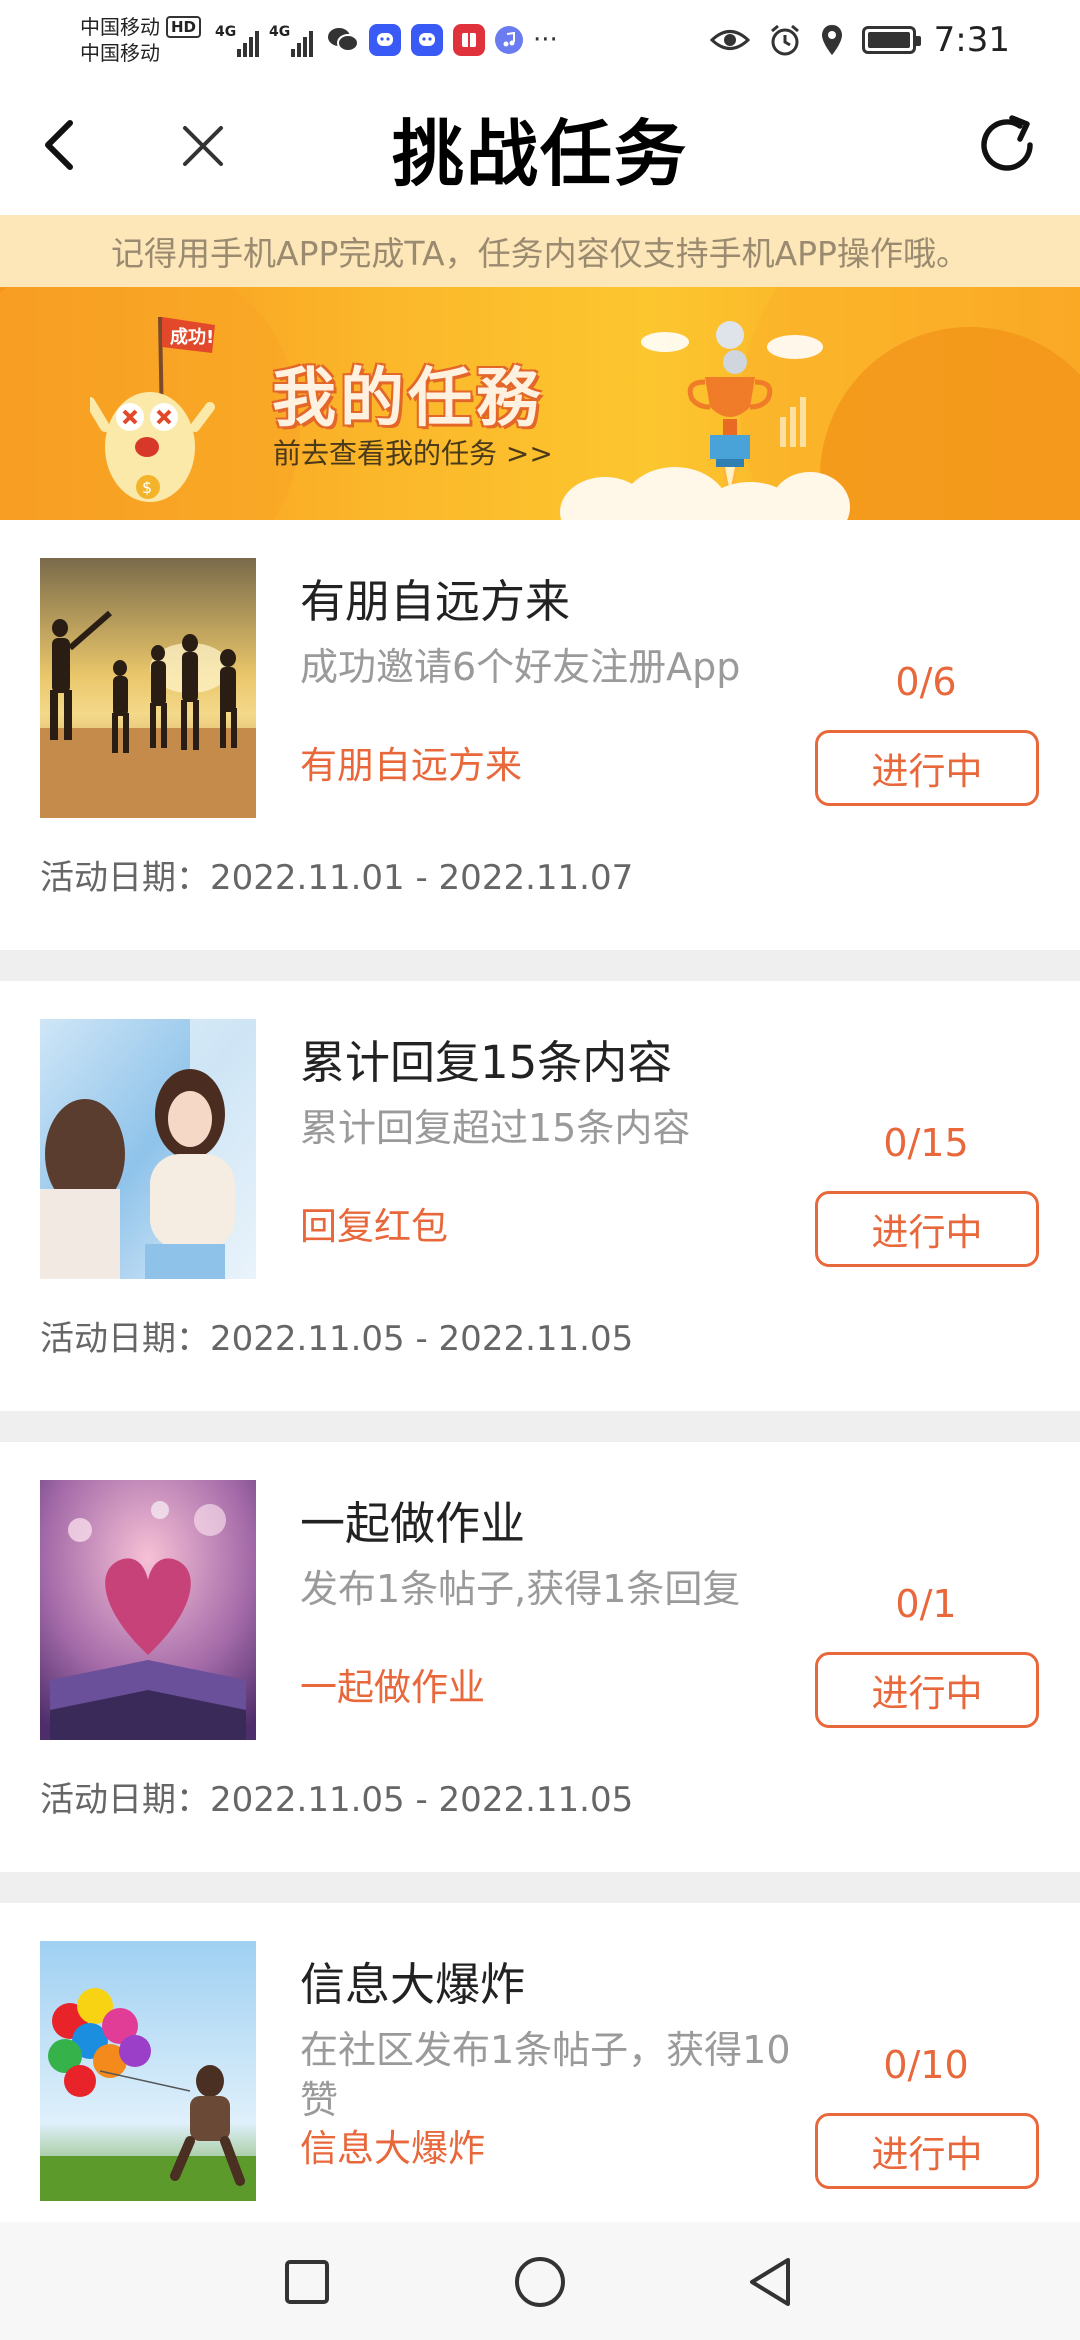 This screenshot has height=2340, width=1080. Describe the element at coordinates (509, 40) in the screenshot. I see `music-icon` at that location.